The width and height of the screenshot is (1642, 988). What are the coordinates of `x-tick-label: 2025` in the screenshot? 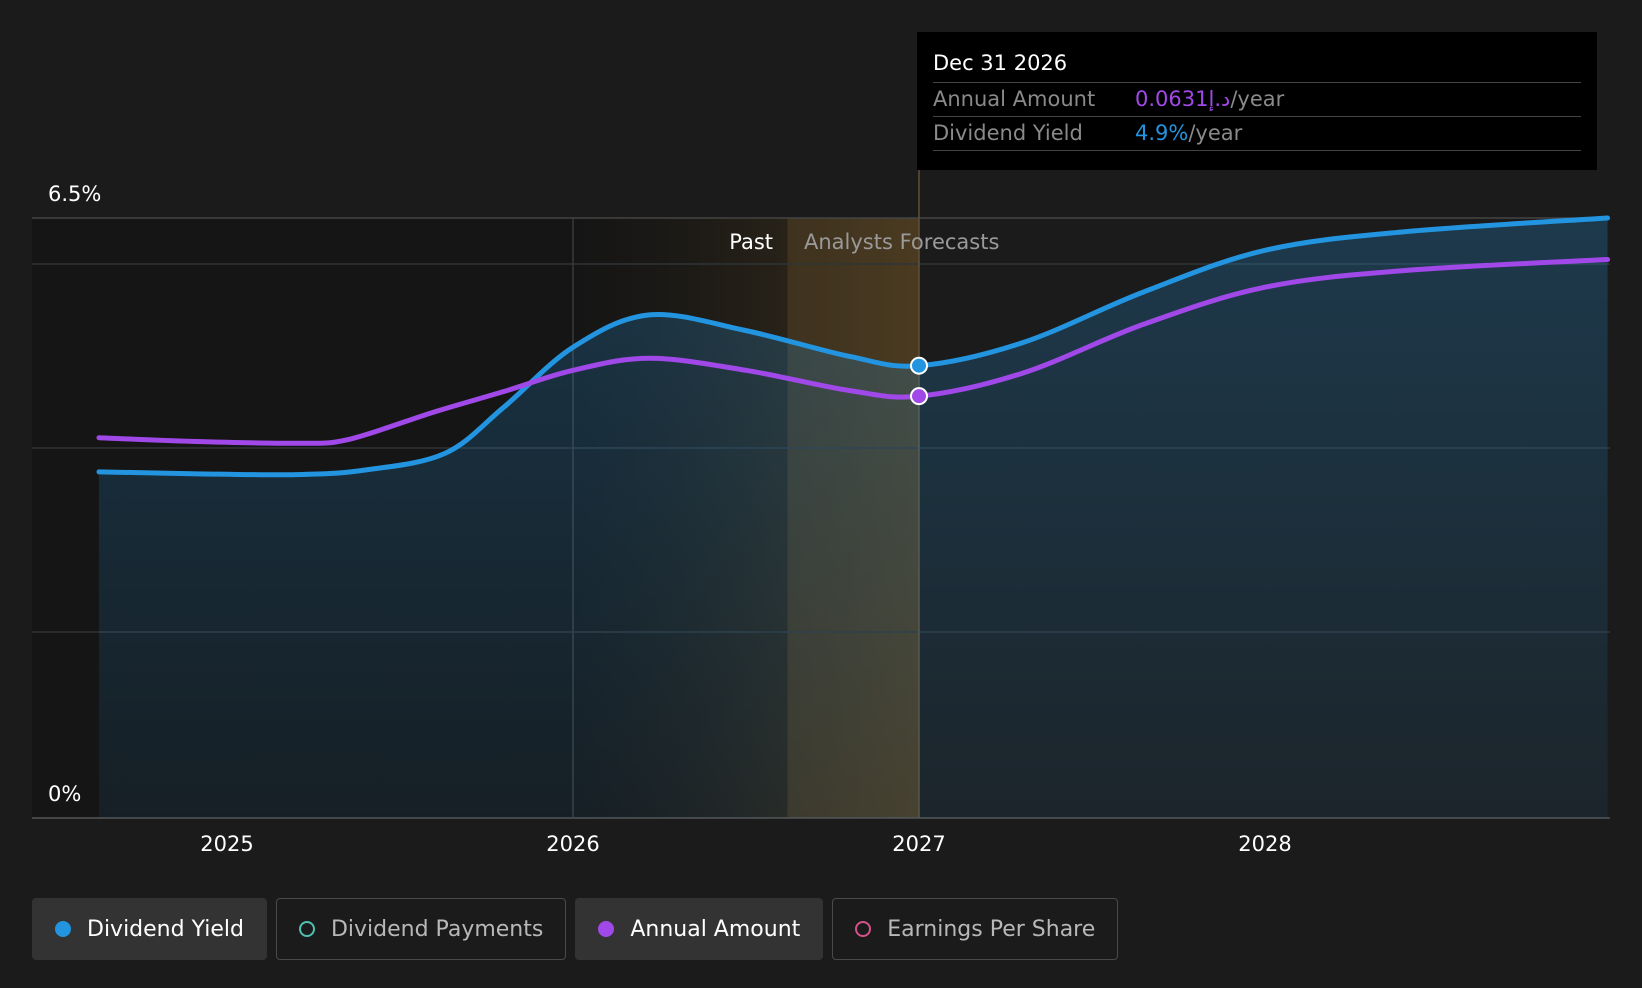 It's located at (226, 844).